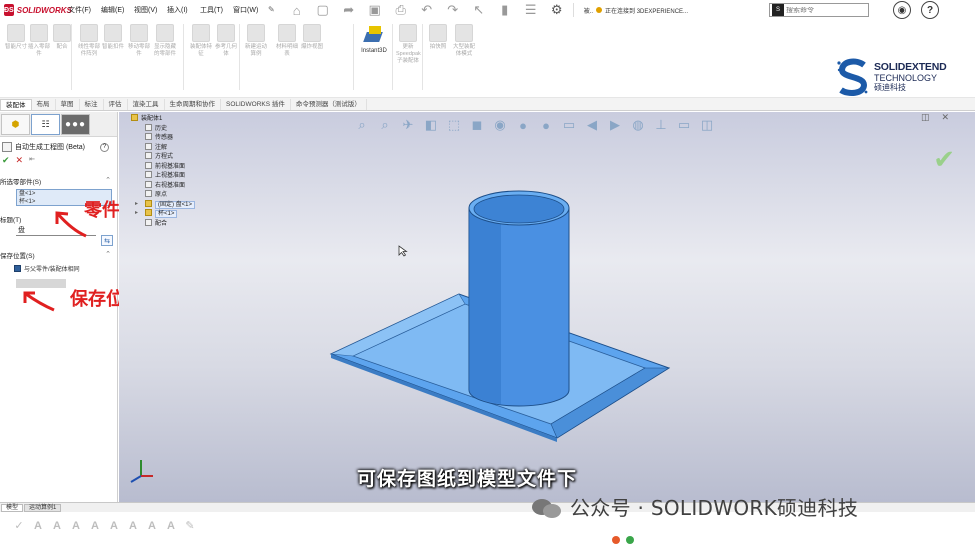 The width and height of the screenshot is (975, 544). What do you see at coordinates (453, 10) in the screenshot?
I see `redo-icon: ↷` at bounding box center [453, 10].